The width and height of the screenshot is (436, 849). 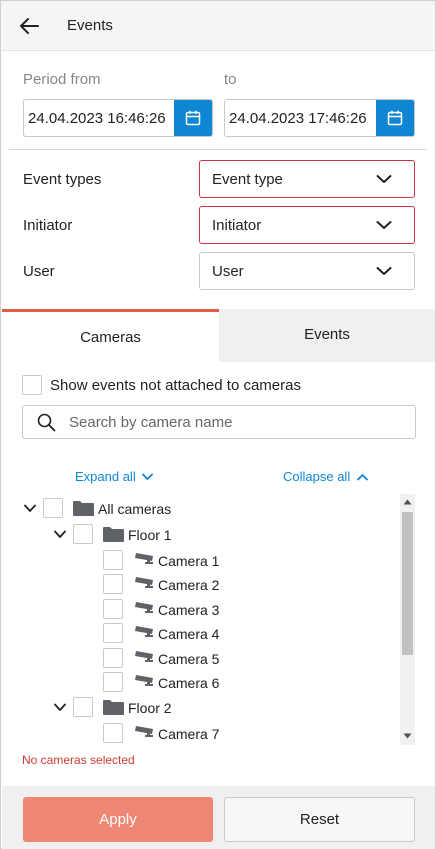 I want to click on tree-label-camera: Camera 2, so click(x=188, y=585).